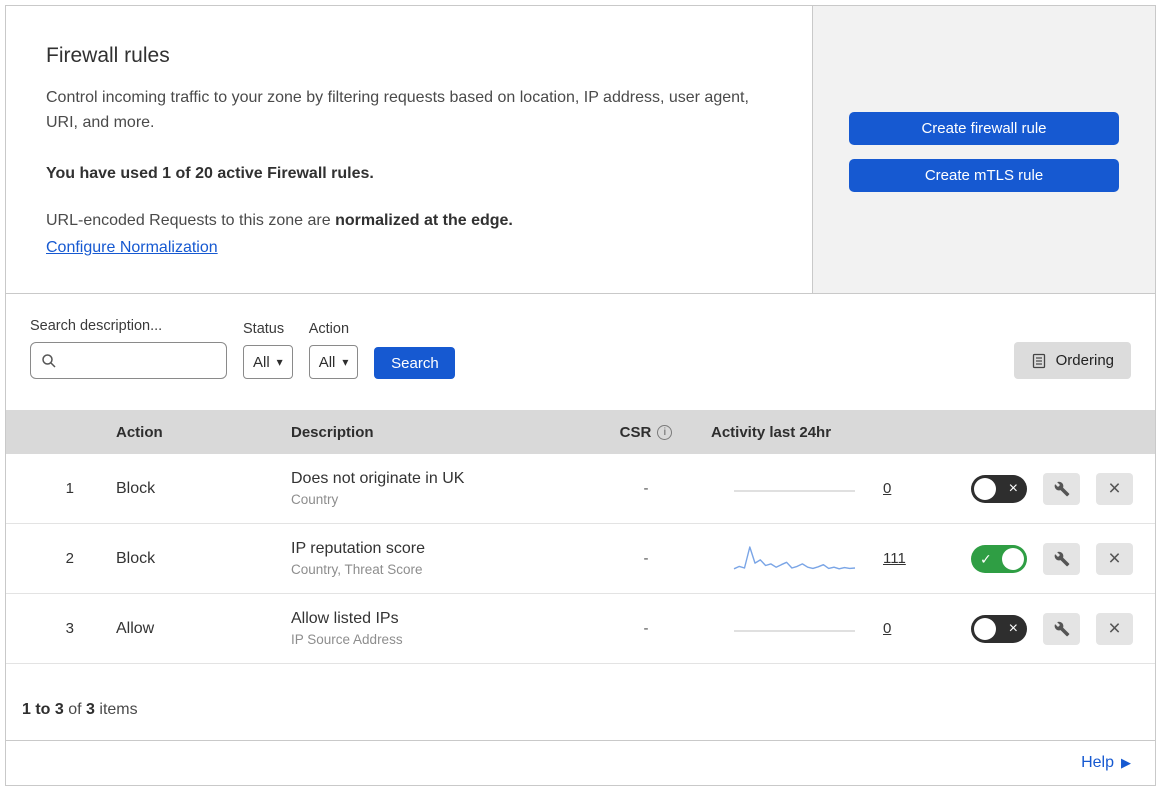 Image resolution: width=1161 pixels, height=791 pixels. I want to click on rule-description-cell: Allow listed IPs IP Source Address, so click(433, 628).